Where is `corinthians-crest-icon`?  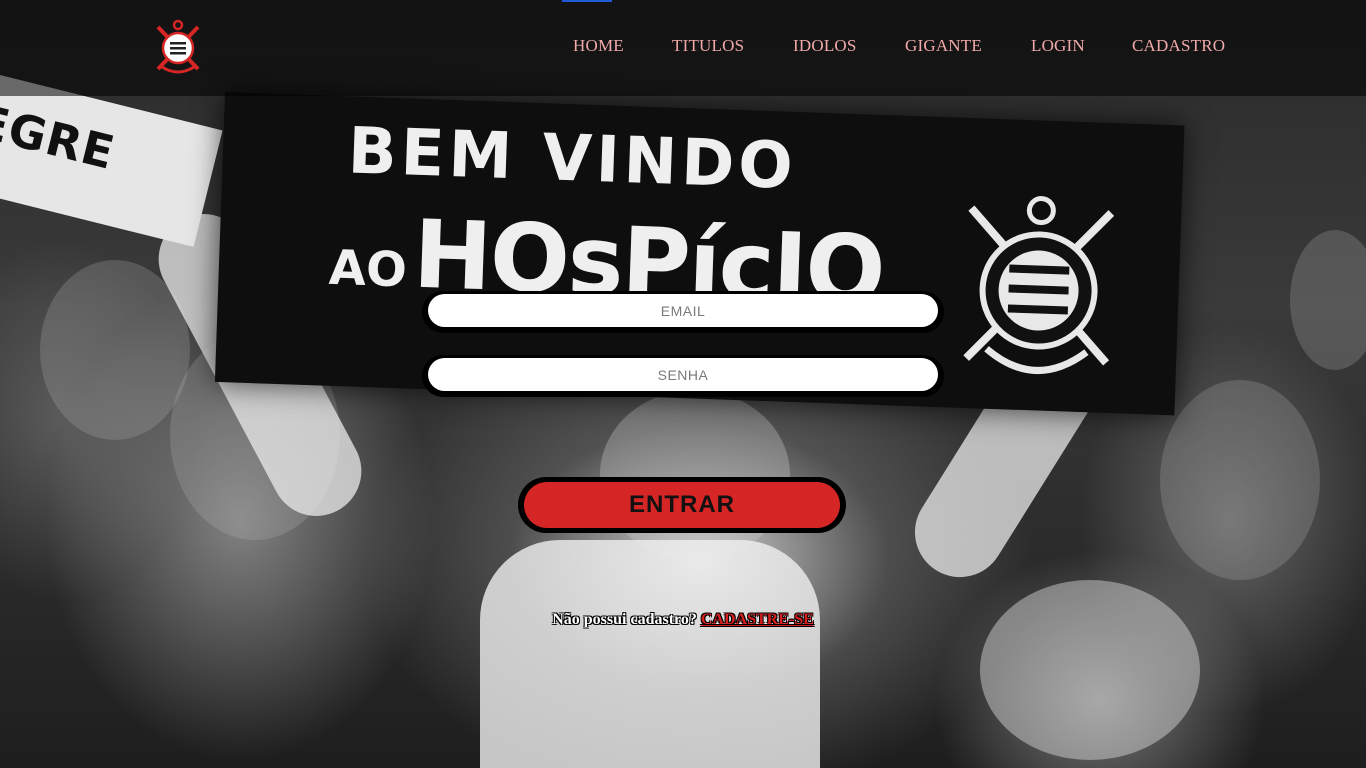
corinthians-crest-icon is located at coordinates (1039, 285).